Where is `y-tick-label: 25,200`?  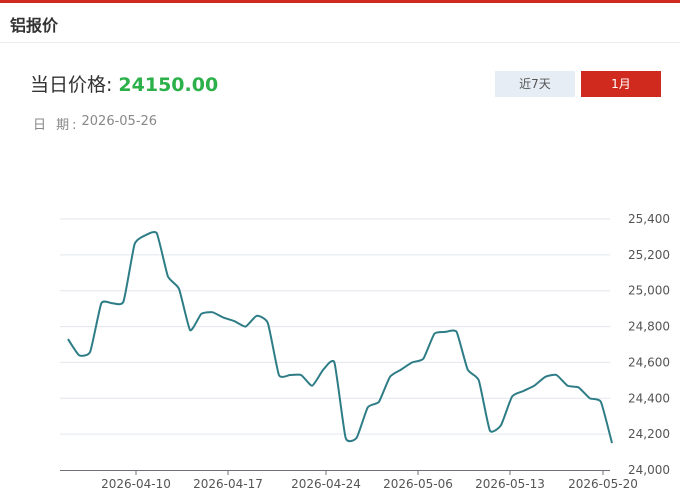
y-tick-label: 25,200 is located at coordinates (649, 255).